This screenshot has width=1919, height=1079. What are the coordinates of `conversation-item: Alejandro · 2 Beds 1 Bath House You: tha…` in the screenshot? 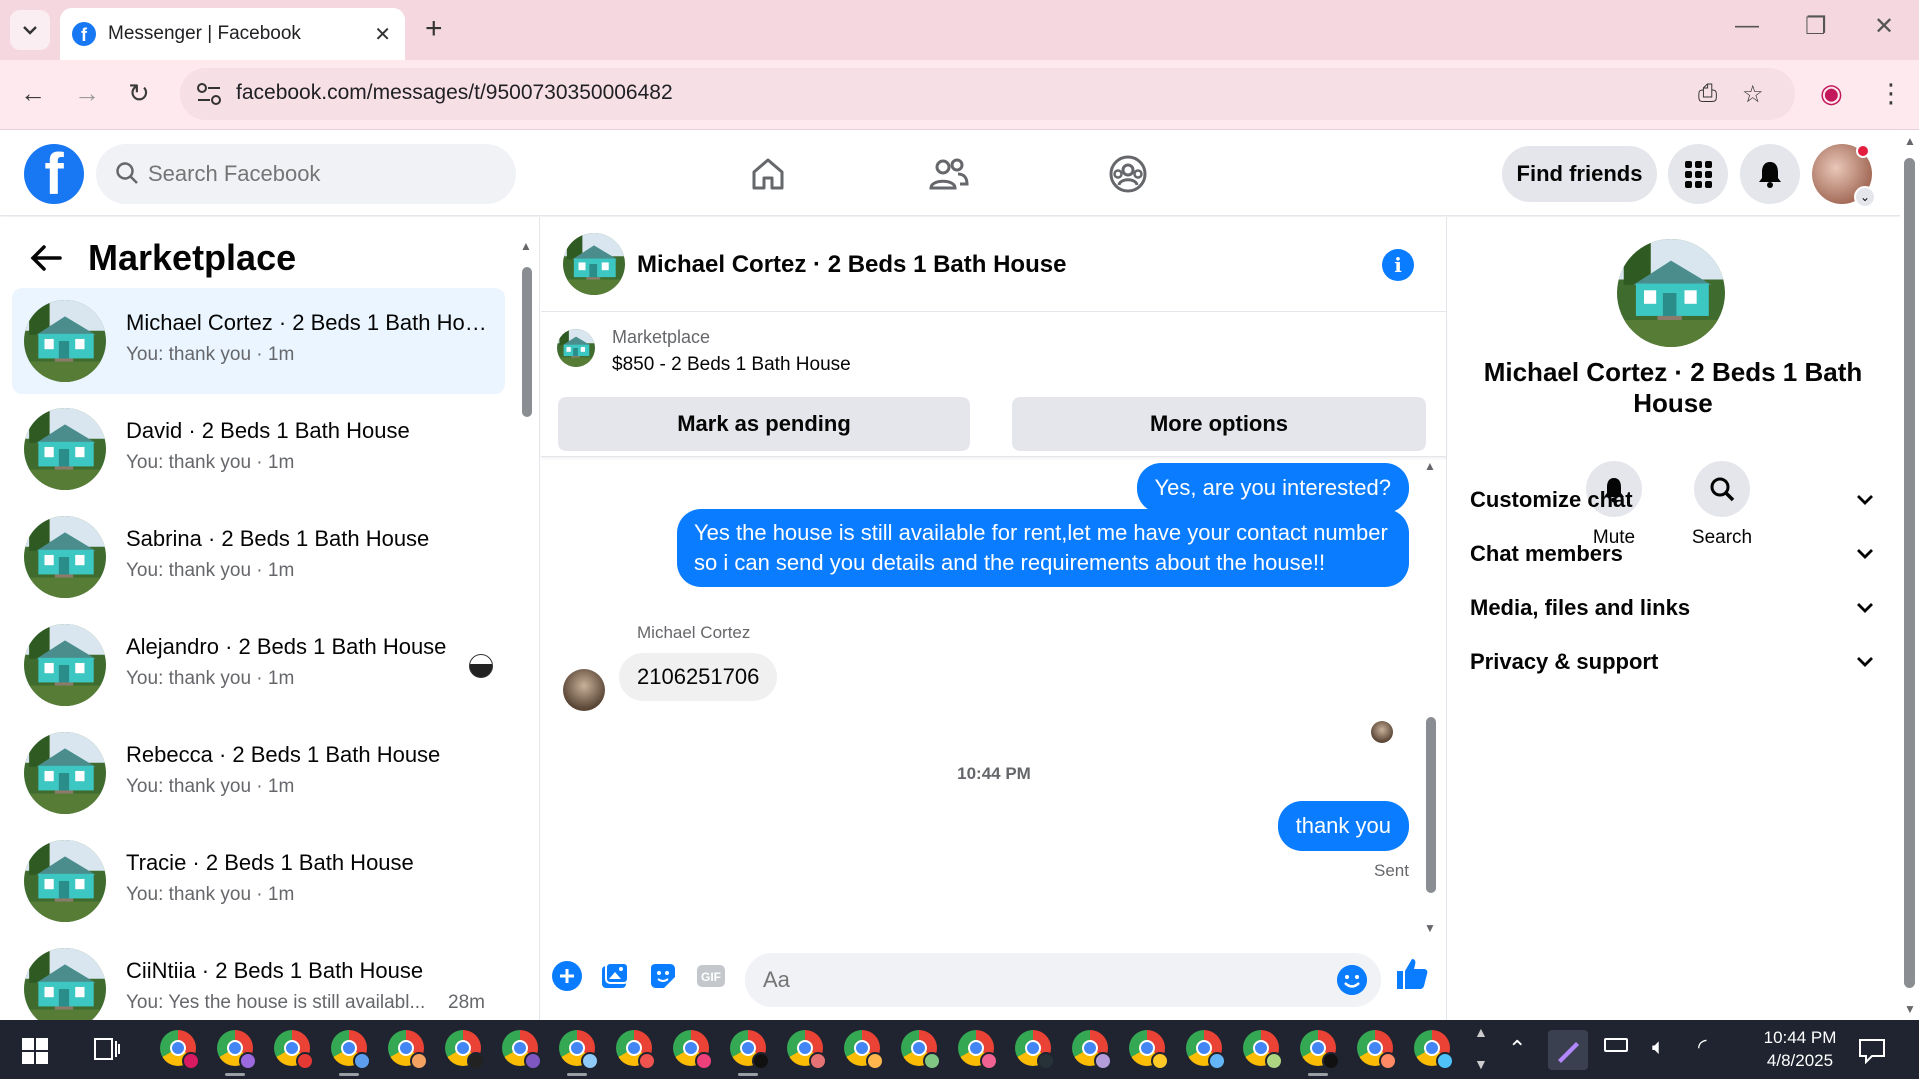 It's located at (258, 665).